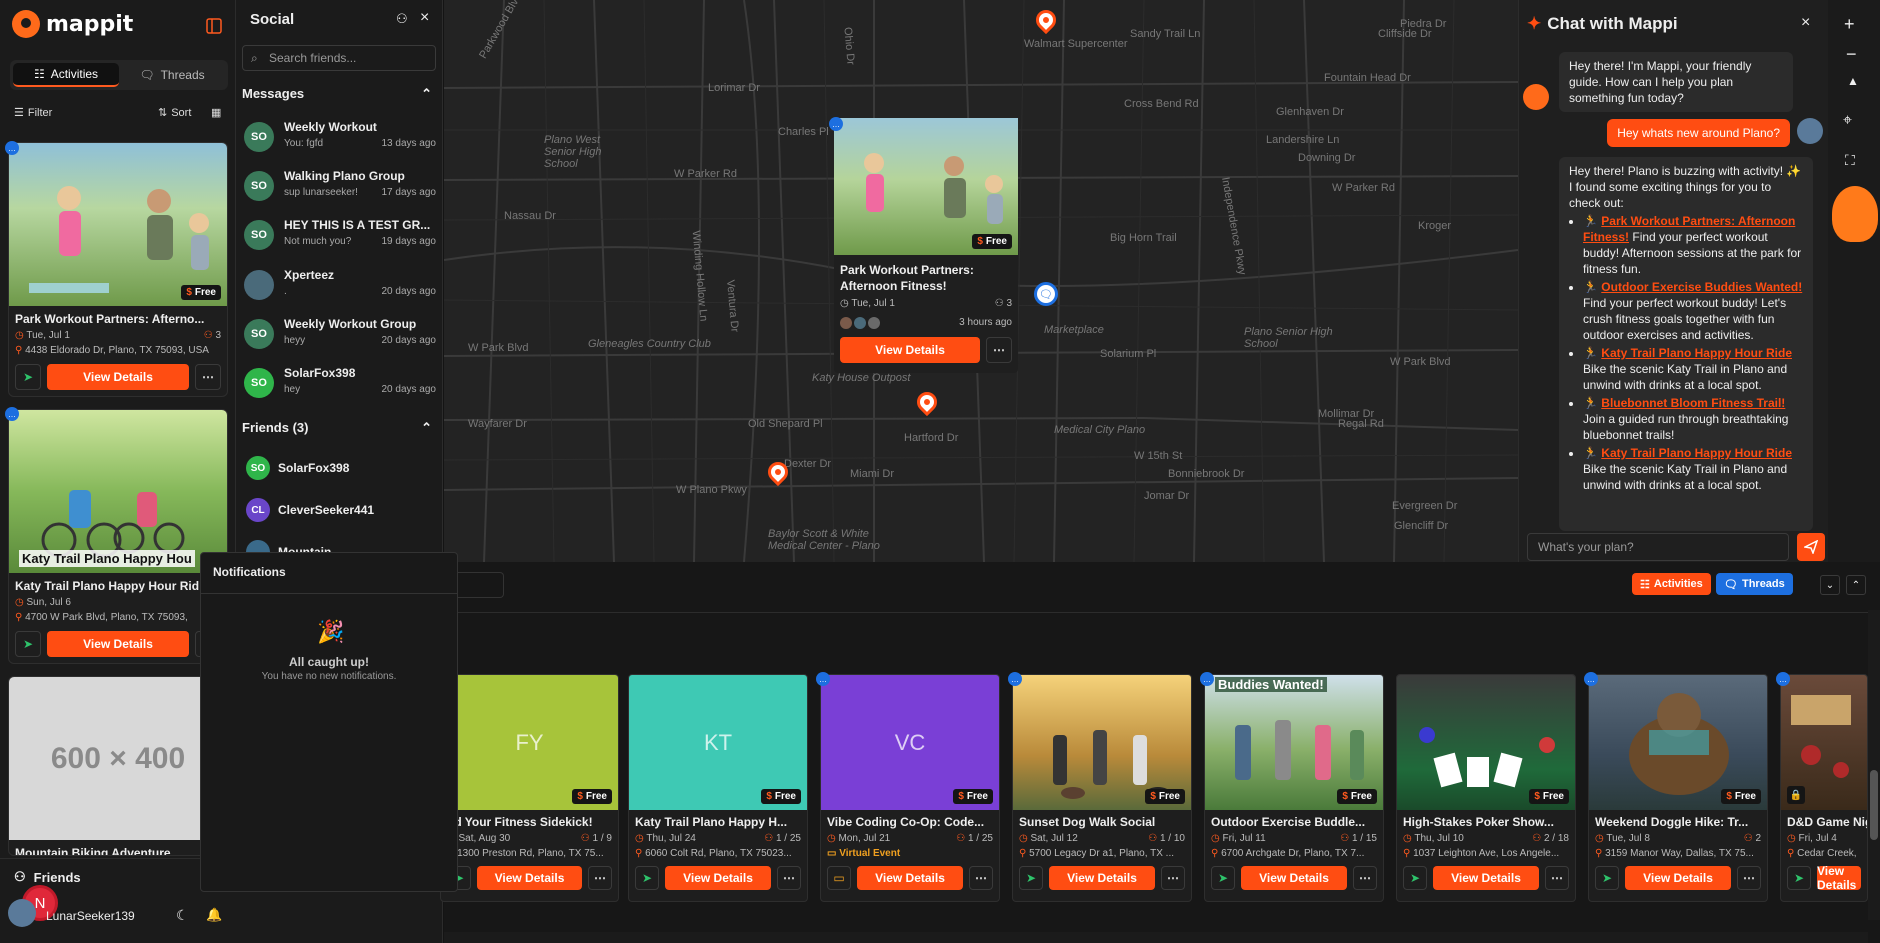 The height and width of the screenshot is (943, 1880). What do you see at coordinates (1874, 765) in the screenshot?
I see `scrollbar` at bounding box center [1874, 765].